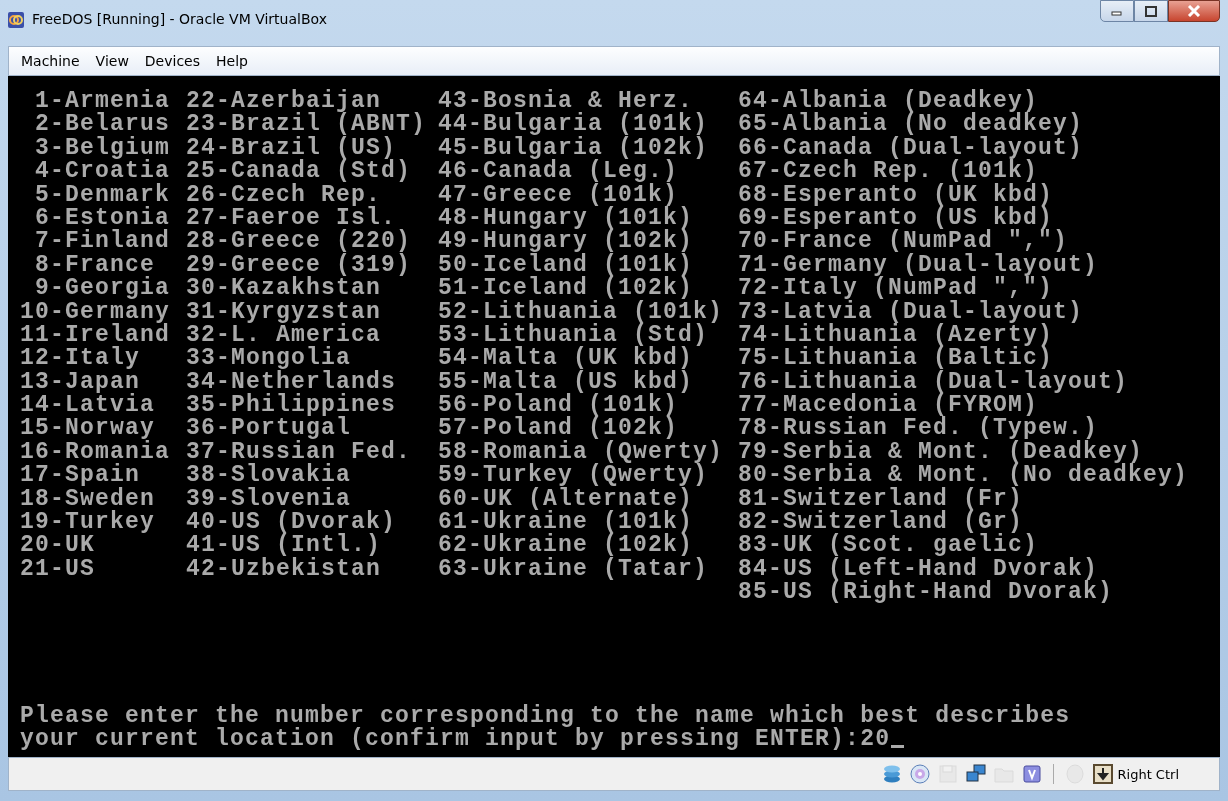 This screenshot has height=801, width=1228. What do you see at coordinates (312, 523) in the screenshot?
I see `layout-option: 40-US (Dvorak)` at bounding box center [312, 523].